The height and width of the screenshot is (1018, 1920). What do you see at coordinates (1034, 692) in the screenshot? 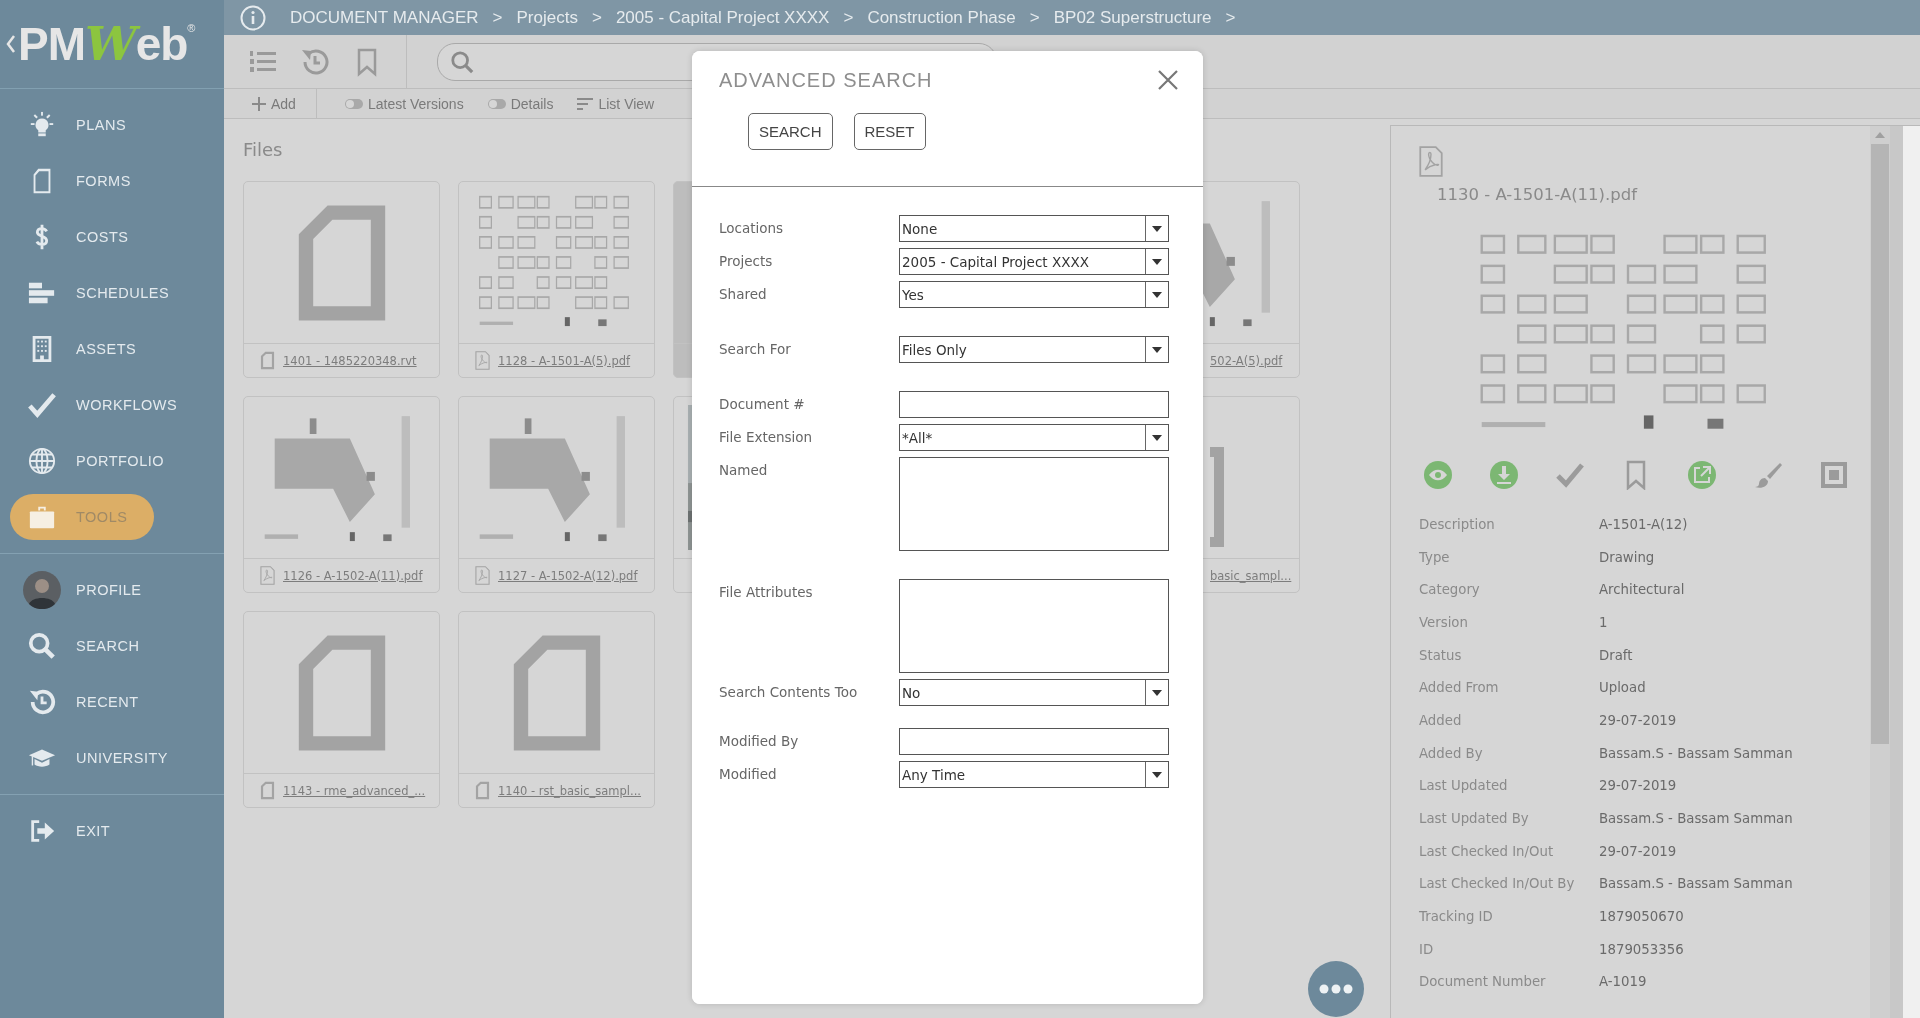
I see `dropdown: No` at bounding box center [1034, 692].